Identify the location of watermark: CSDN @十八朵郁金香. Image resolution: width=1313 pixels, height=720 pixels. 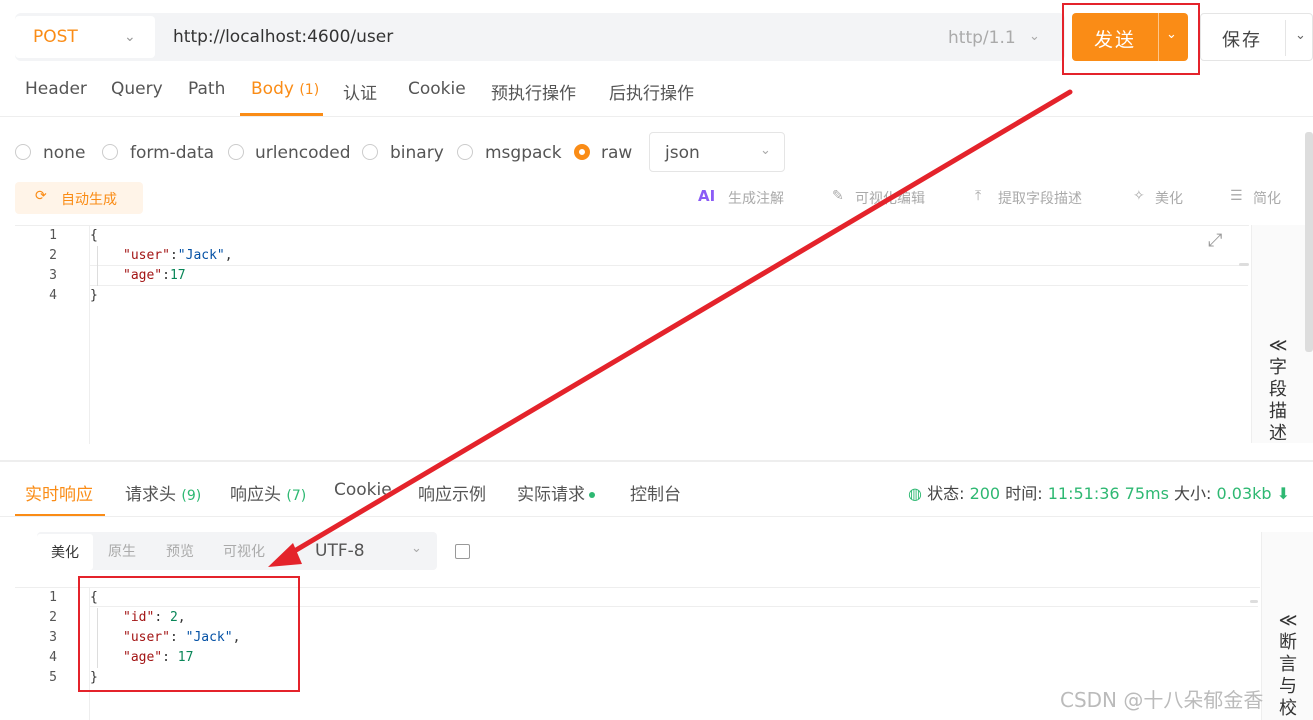
(1162, 700).